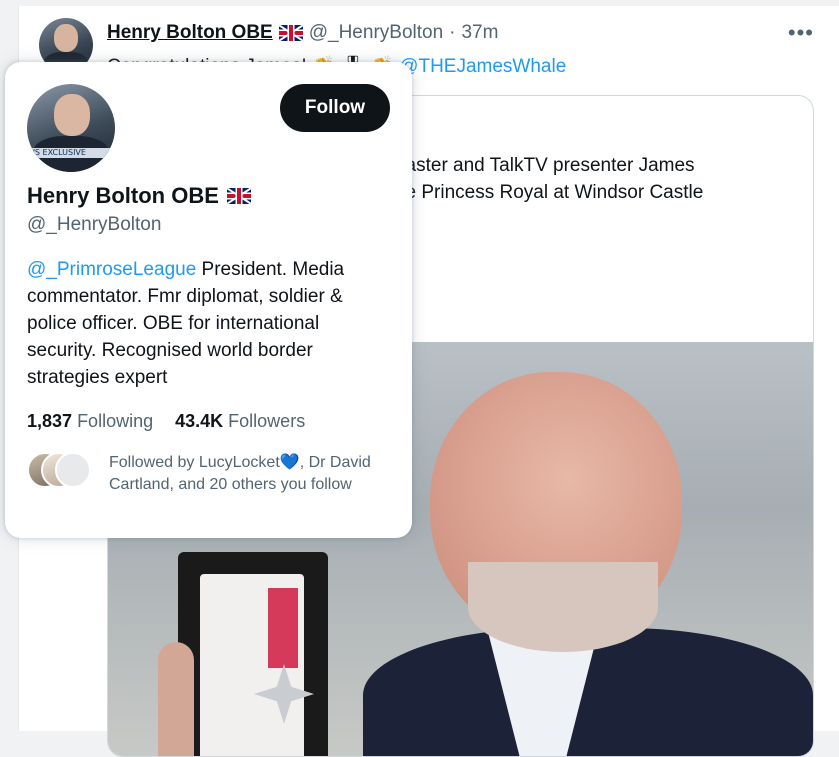 The image size is (839, 757). Describe the element at coordinates (376, 33) in the screenshot. I see `tweet-author-handle: @_HenryBolton` at that location.